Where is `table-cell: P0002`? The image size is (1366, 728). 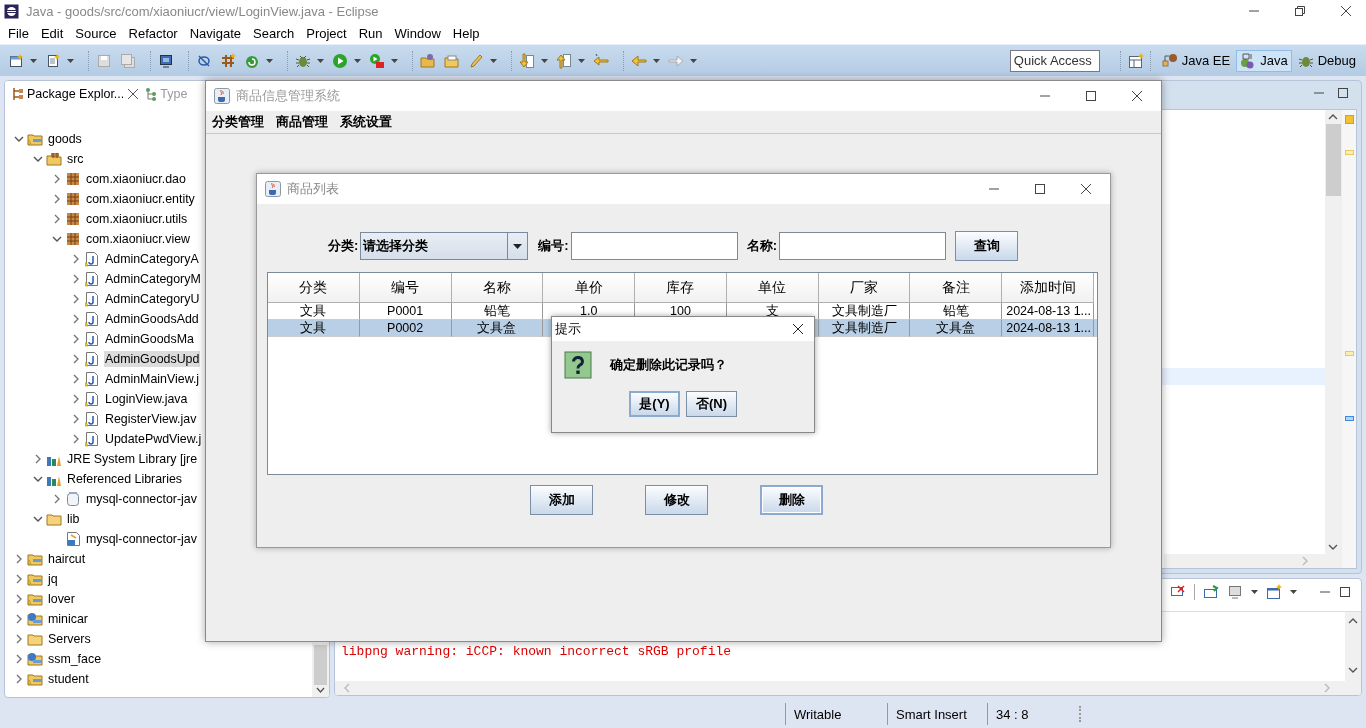 table-cell: P0002 is located at coordinates (405, 328).